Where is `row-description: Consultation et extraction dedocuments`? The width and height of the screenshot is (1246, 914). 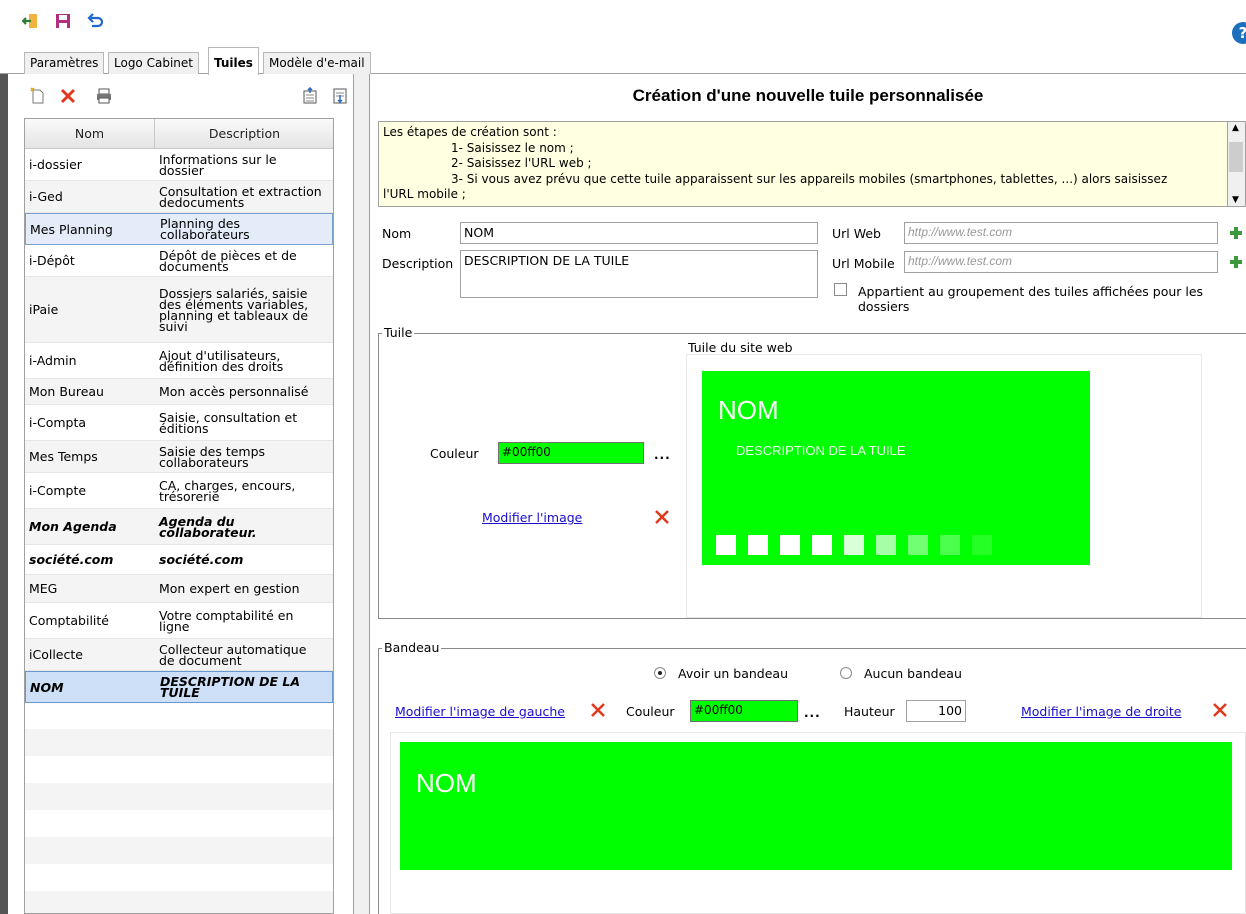 row-description: Consultation et extraction dedocuments is located at coordinates (240, 196).